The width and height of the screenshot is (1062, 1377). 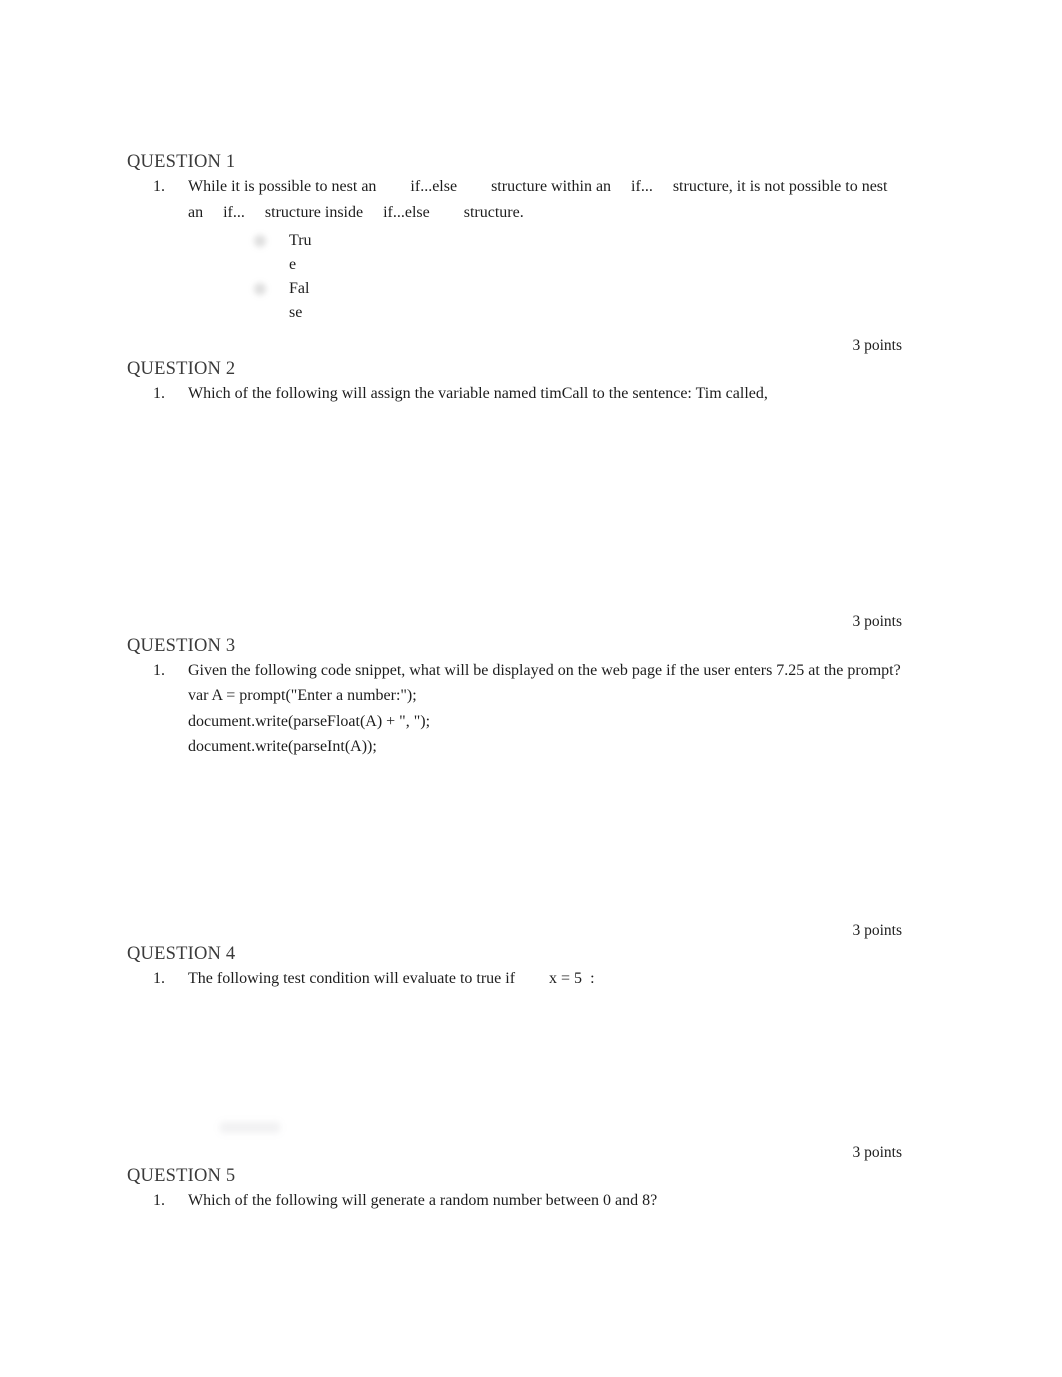 I want to click on code-line-3: document.write(parseInt(A));, so click(x=282, y=747).